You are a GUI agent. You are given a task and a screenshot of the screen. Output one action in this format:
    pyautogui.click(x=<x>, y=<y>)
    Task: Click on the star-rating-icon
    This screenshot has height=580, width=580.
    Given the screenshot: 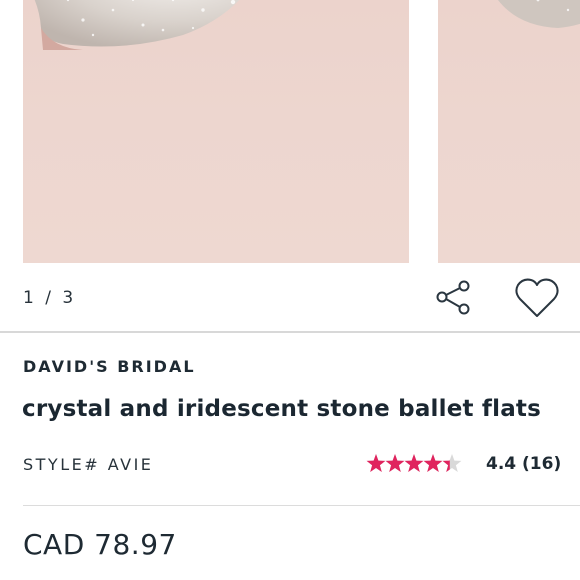 What is the action you would take?
    pyautogui.click(x=414, y=463)
    